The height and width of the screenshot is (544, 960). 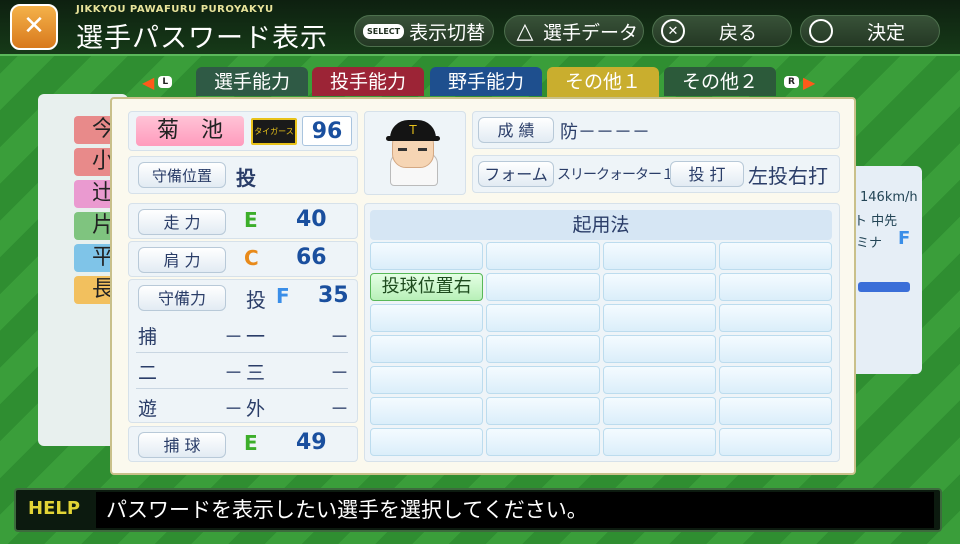 What do you see at coordinates (34, 27) in the screenshot?
I see `bat-ball-logo-icon: ✕` at bounding box center [34, 27].